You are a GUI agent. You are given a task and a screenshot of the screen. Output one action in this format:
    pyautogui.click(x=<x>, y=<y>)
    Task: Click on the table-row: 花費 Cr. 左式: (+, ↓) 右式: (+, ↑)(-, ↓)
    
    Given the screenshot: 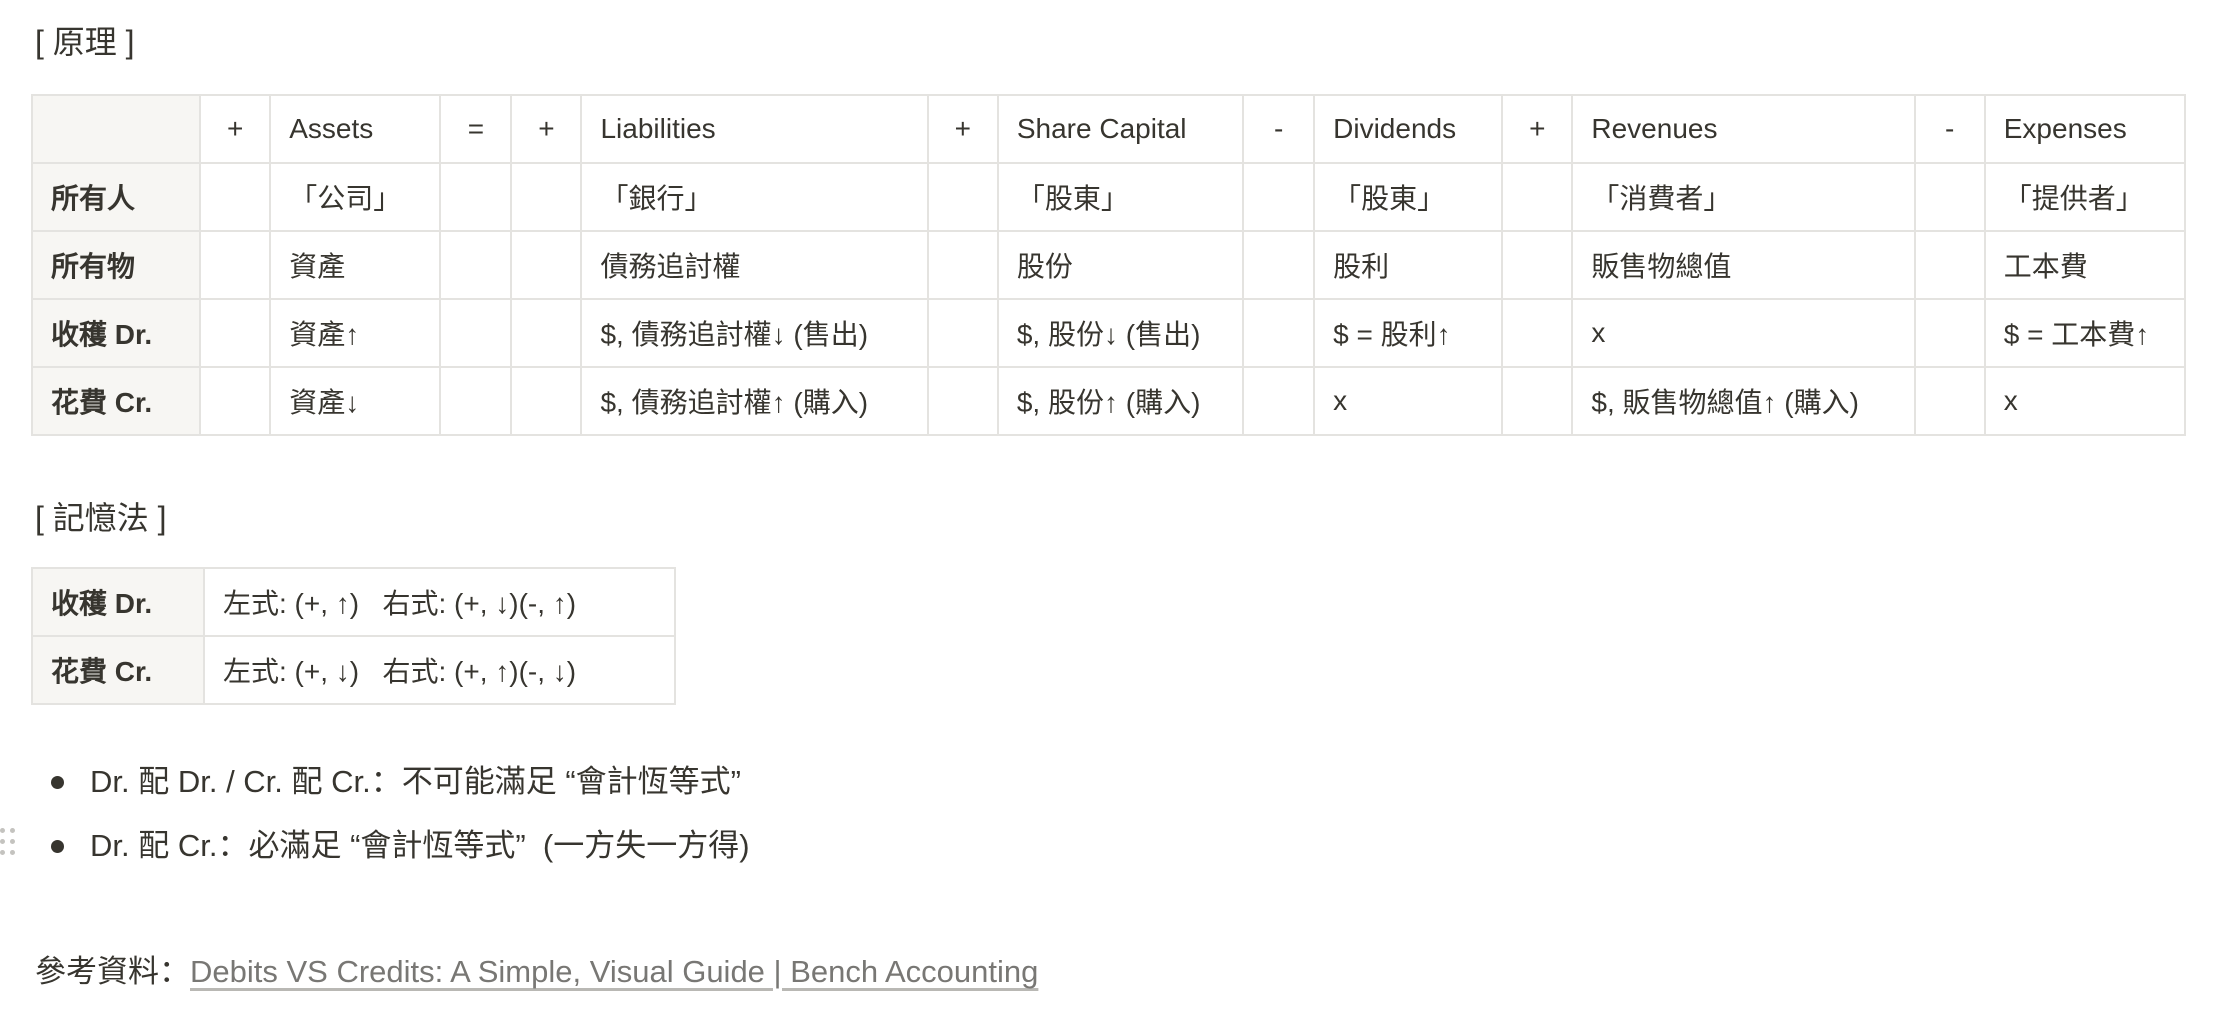 What is the action you would take?
    pyautogui.click(x=353, y=670)
    